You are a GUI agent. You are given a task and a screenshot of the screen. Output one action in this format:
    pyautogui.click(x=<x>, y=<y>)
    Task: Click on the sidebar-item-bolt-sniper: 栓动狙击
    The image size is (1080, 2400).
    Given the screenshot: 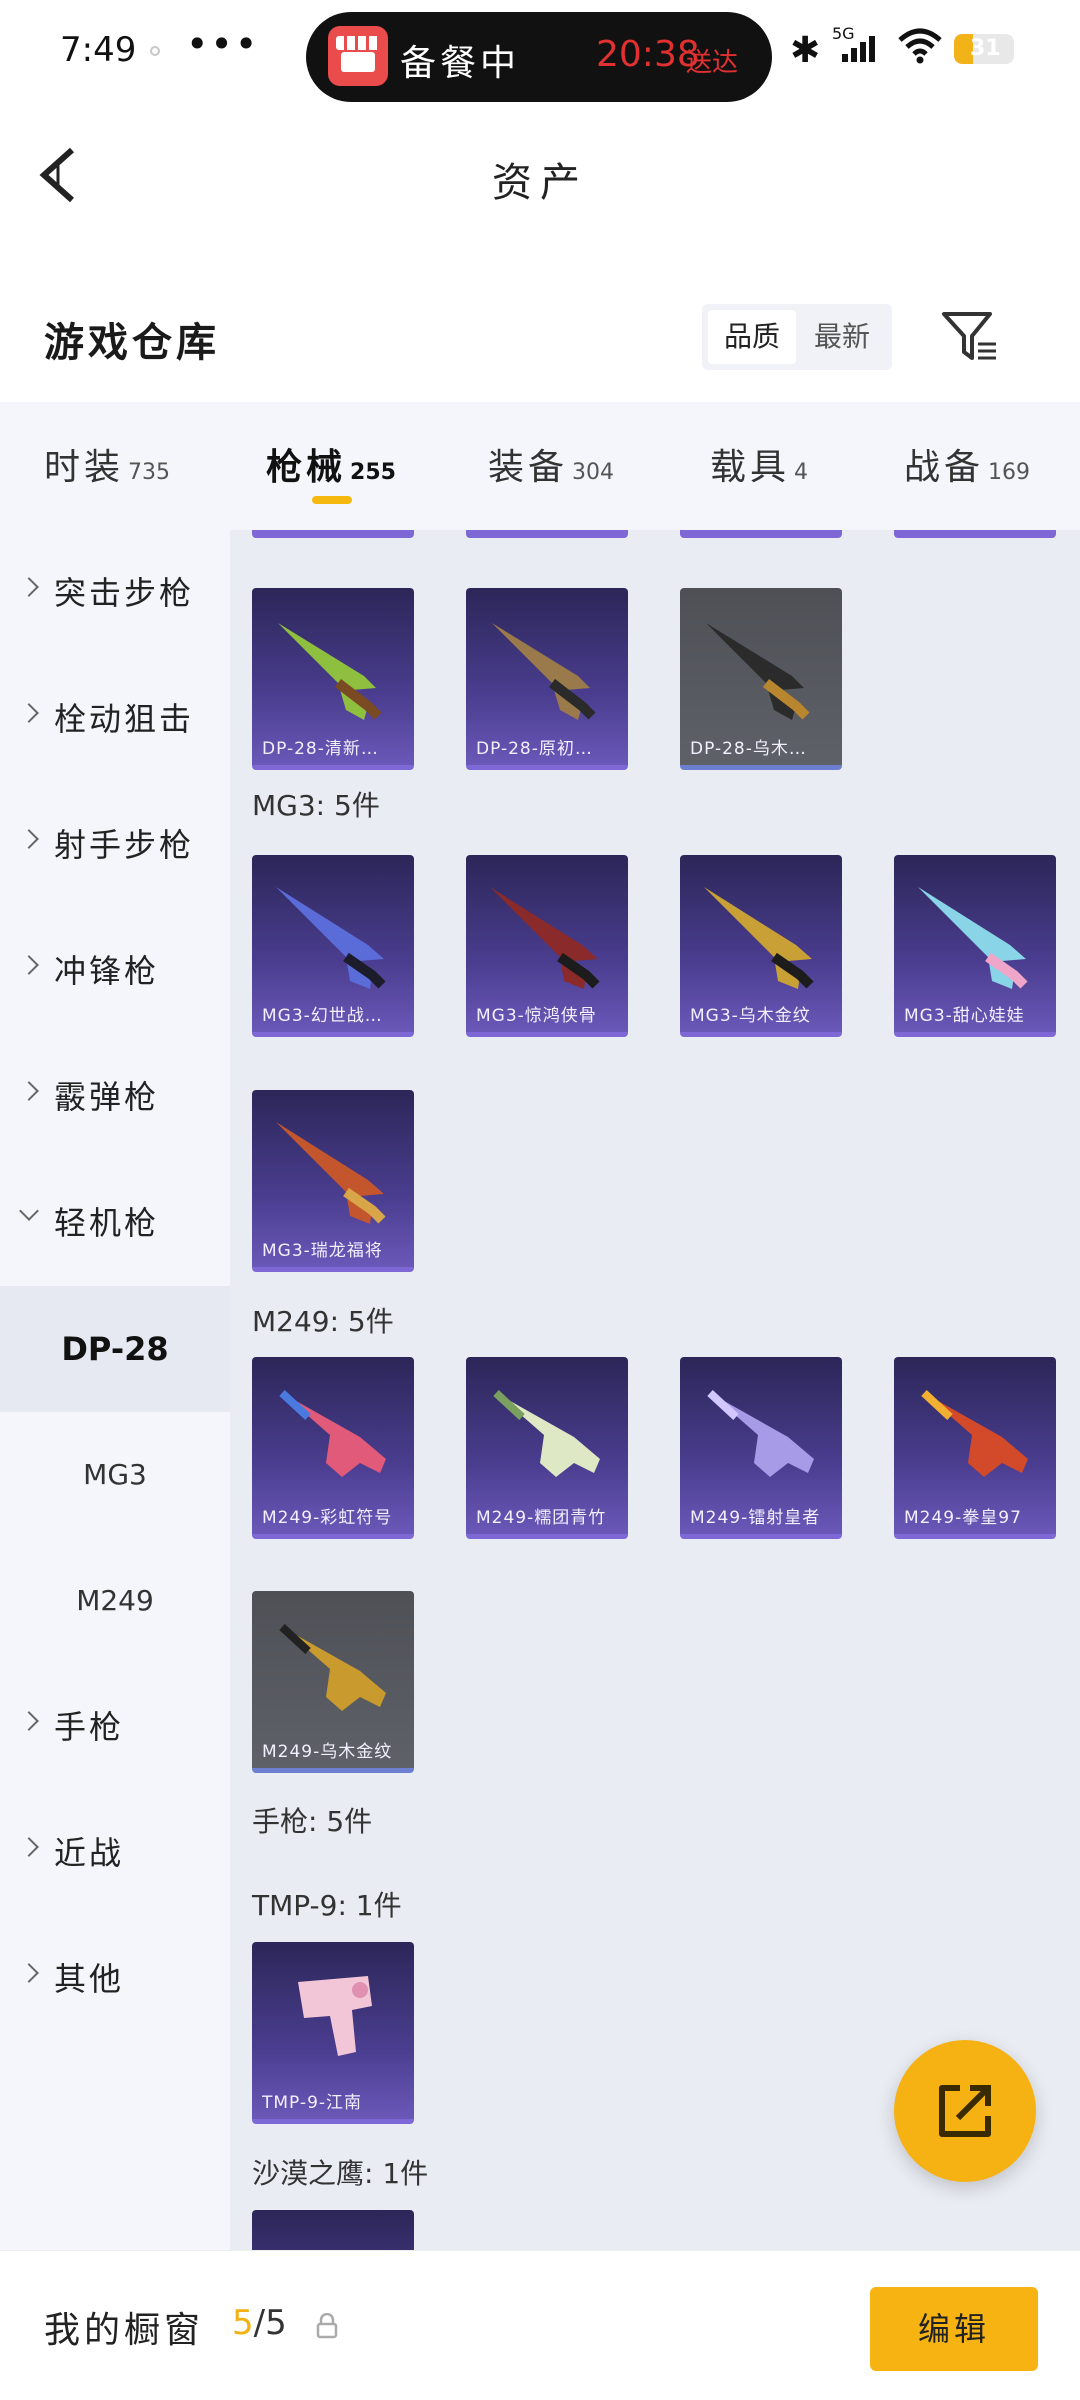 What is the action you would take?
    pyautogui.click(x=115, y=719)
    